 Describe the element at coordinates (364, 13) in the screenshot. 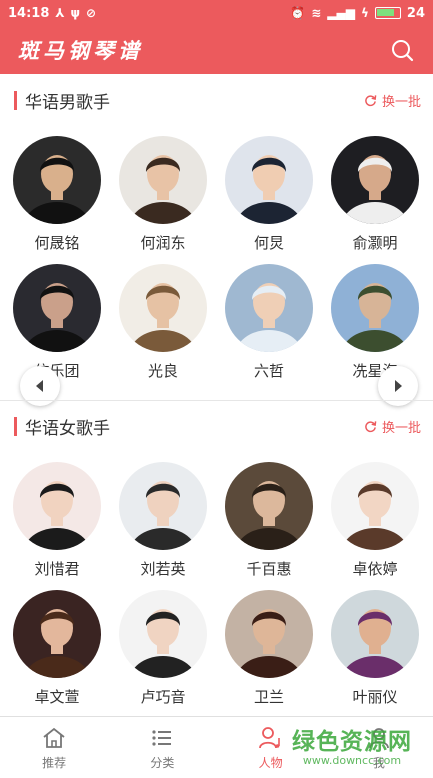

I see `charging-icon: ϟ` at that location.